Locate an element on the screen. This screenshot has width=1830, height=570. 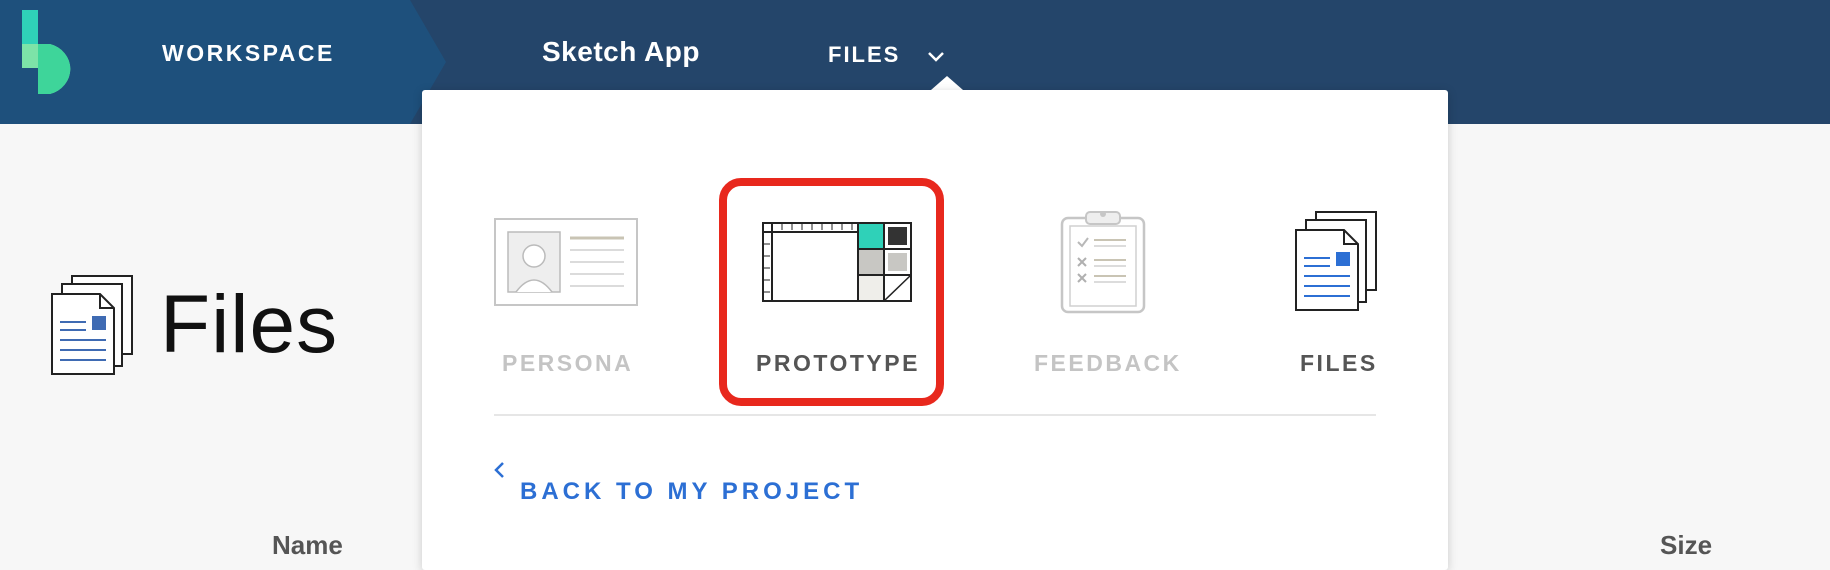
app-logo-icon is located at coordinates (50, 52).